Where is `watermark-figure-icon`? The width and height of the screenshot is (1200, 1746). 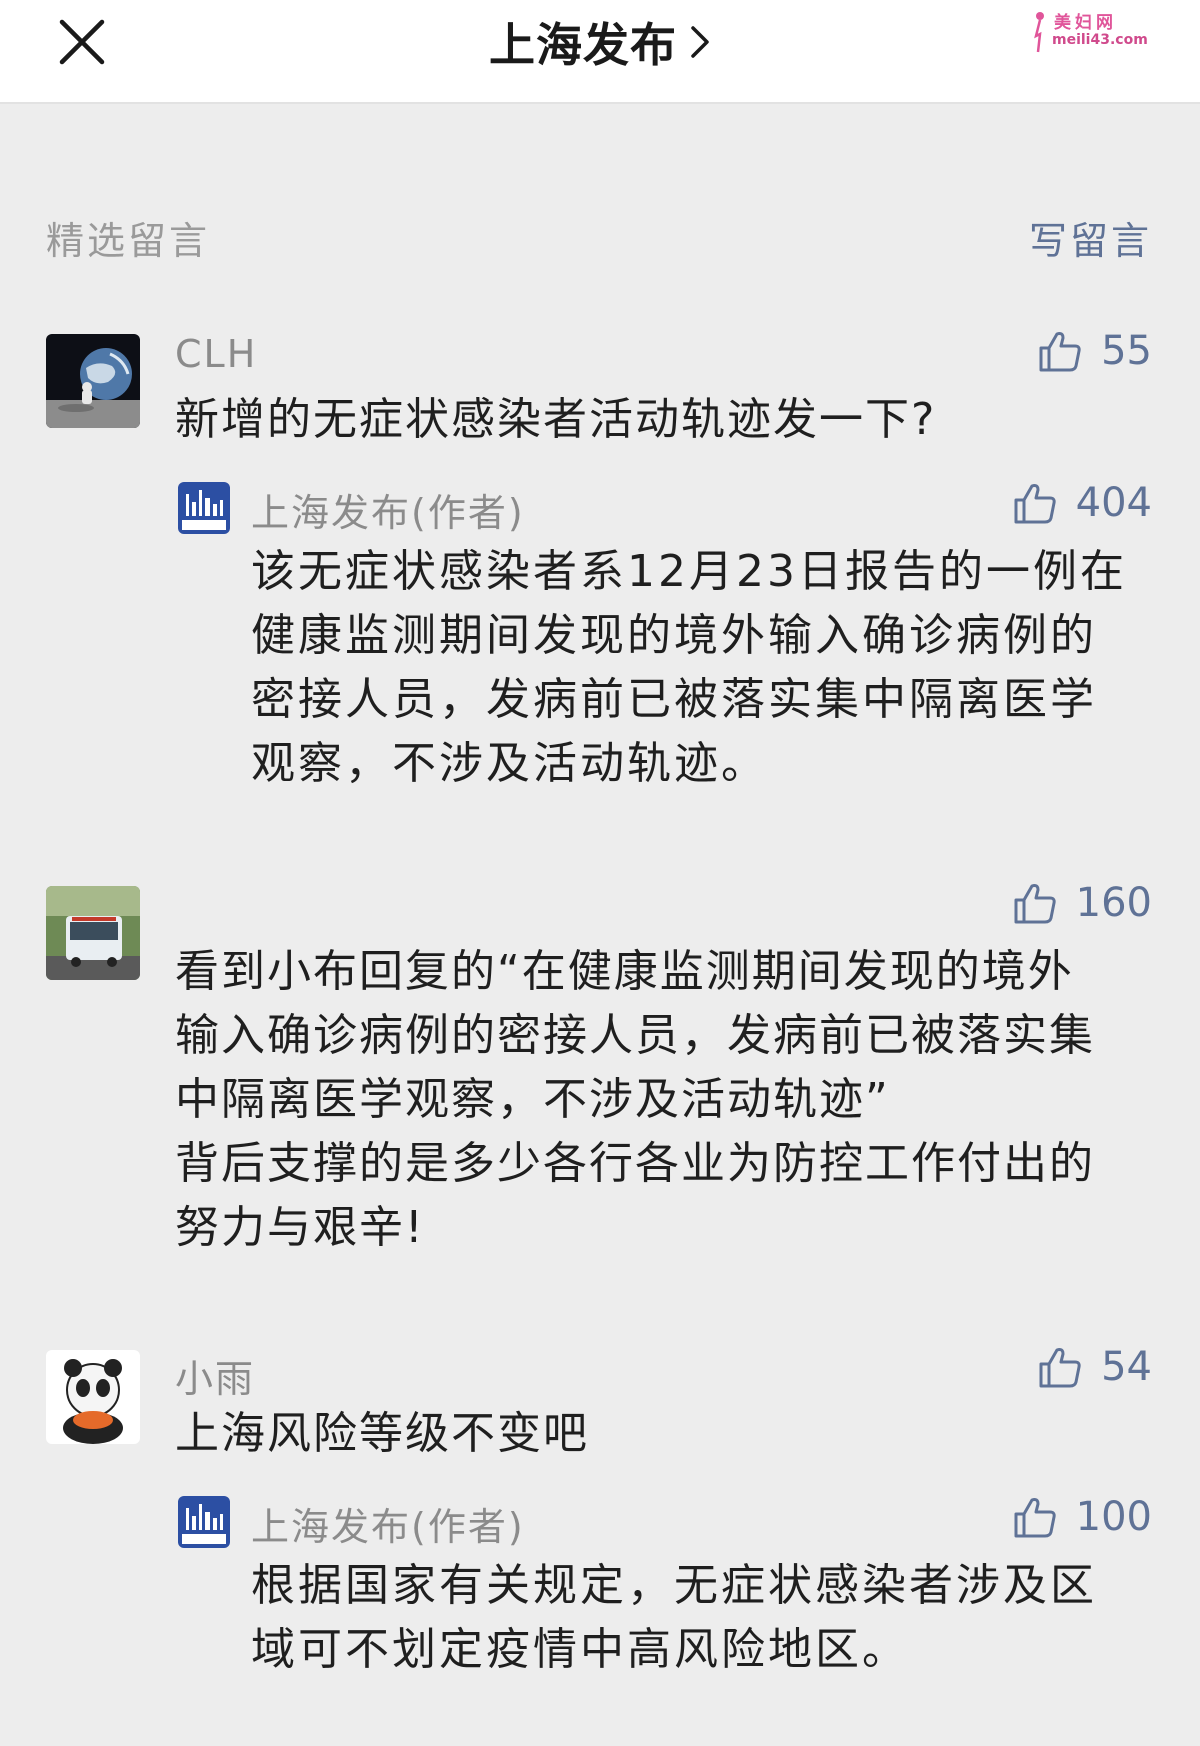
watermark-figure-icon is located at coordinates (1039, 32).